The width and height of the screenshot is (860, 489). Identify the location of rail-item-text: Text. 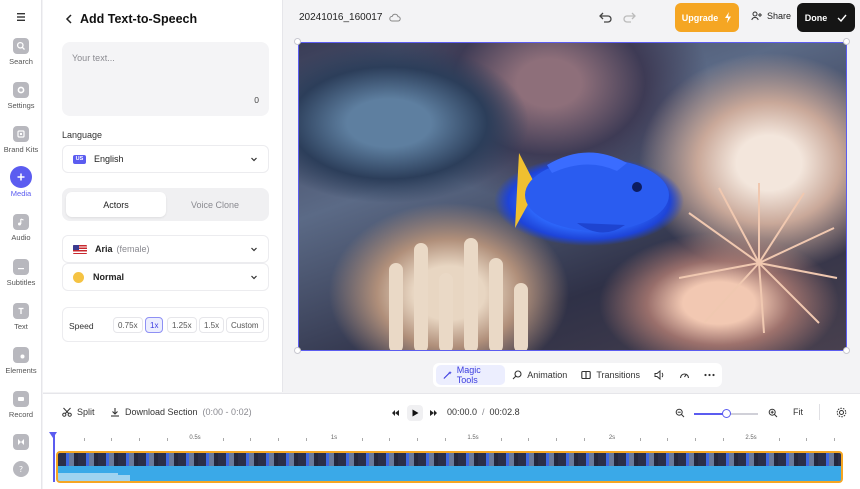
(21, 323).